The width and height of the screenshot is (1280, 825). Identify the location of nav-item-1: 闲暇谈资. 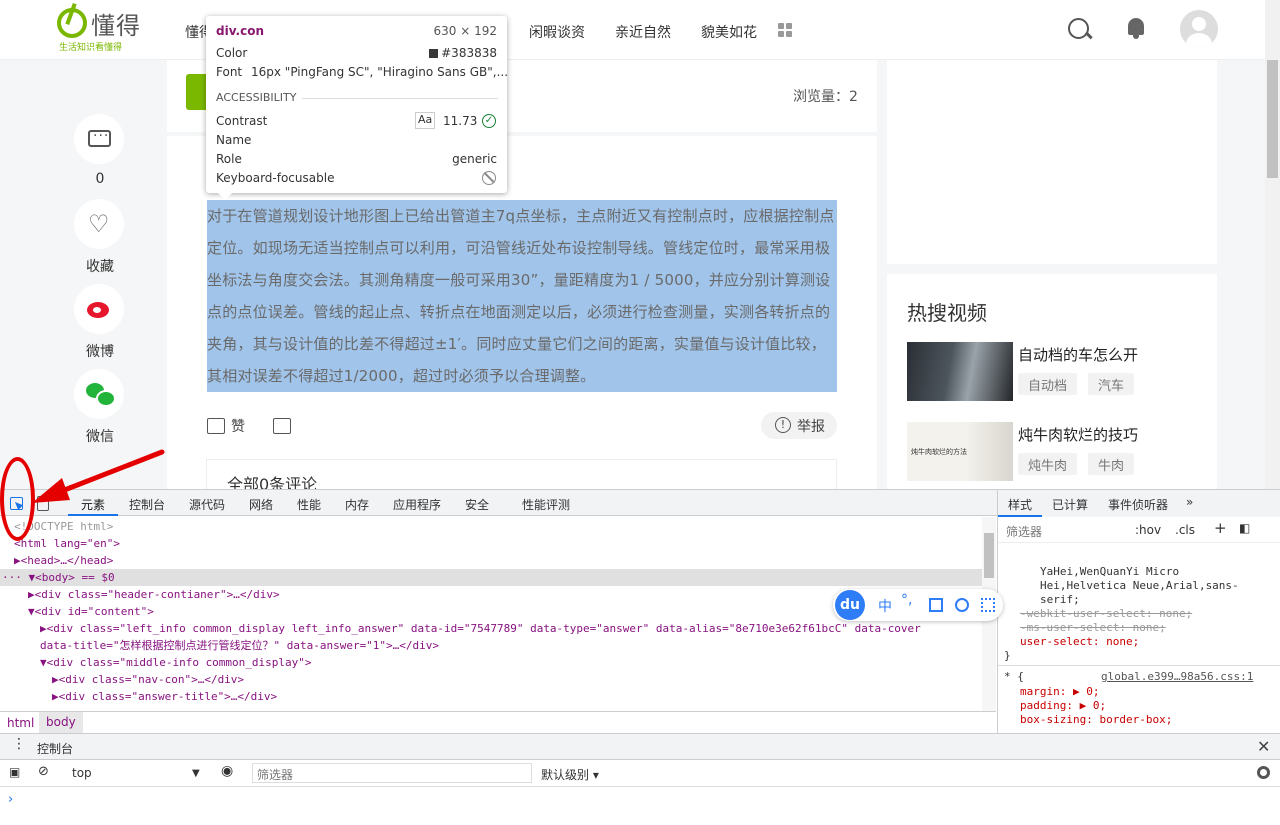
(557, 32).